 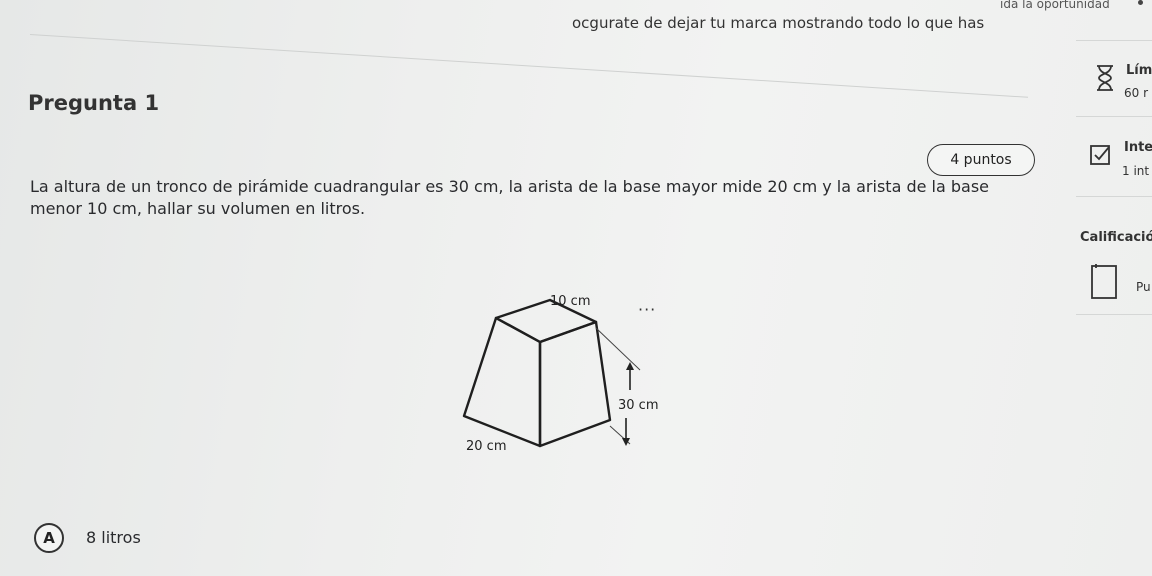 What do you see at coordinates (981, 160) in the screenshot?
I see `points-badge: 4 puntos` at bounding box center [981, 160].